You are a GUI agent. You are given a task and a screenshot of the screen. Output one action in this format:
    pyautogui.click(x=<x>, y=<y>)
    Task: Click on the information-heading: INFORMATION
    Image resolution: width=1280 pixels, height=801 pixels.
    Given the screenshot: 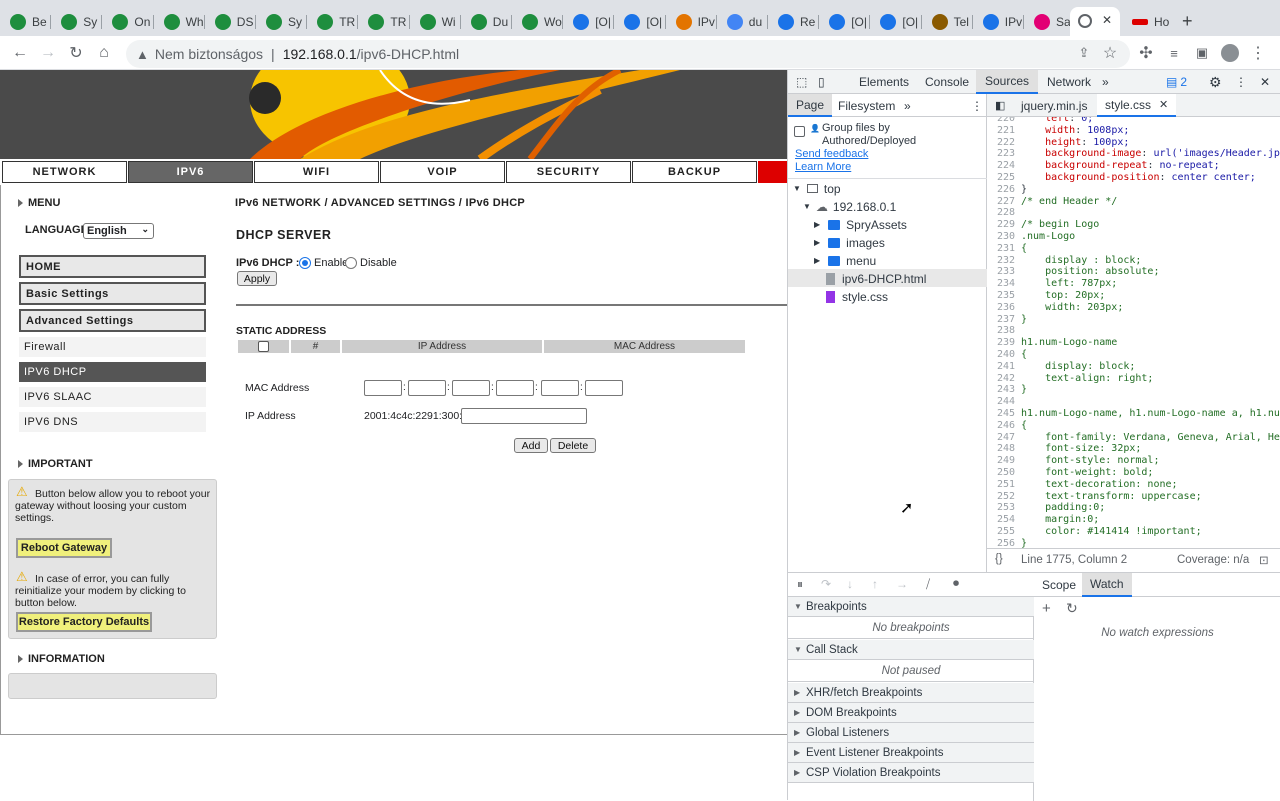 What is the action you would take?
    pyautogui.click(x=61, y=659)
    